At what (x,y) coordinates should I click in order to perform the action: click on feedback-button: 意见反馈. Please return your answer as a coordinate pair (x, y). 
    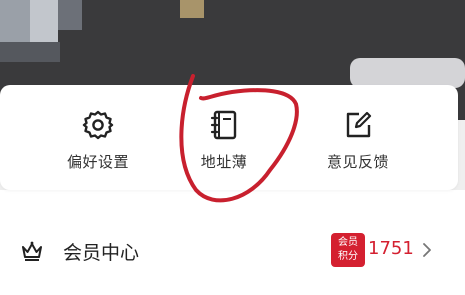
    Looking at the image, I should click on (358, 137).